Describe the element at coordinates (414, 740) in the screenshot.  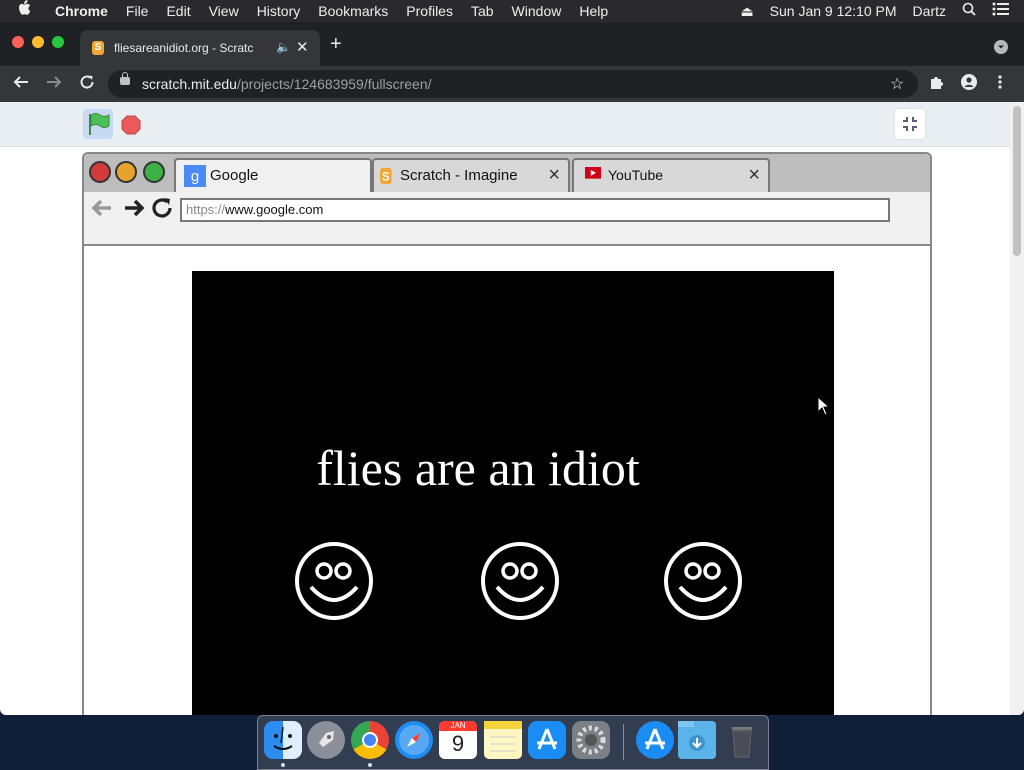
I see `safari-compass-icon` at that location.